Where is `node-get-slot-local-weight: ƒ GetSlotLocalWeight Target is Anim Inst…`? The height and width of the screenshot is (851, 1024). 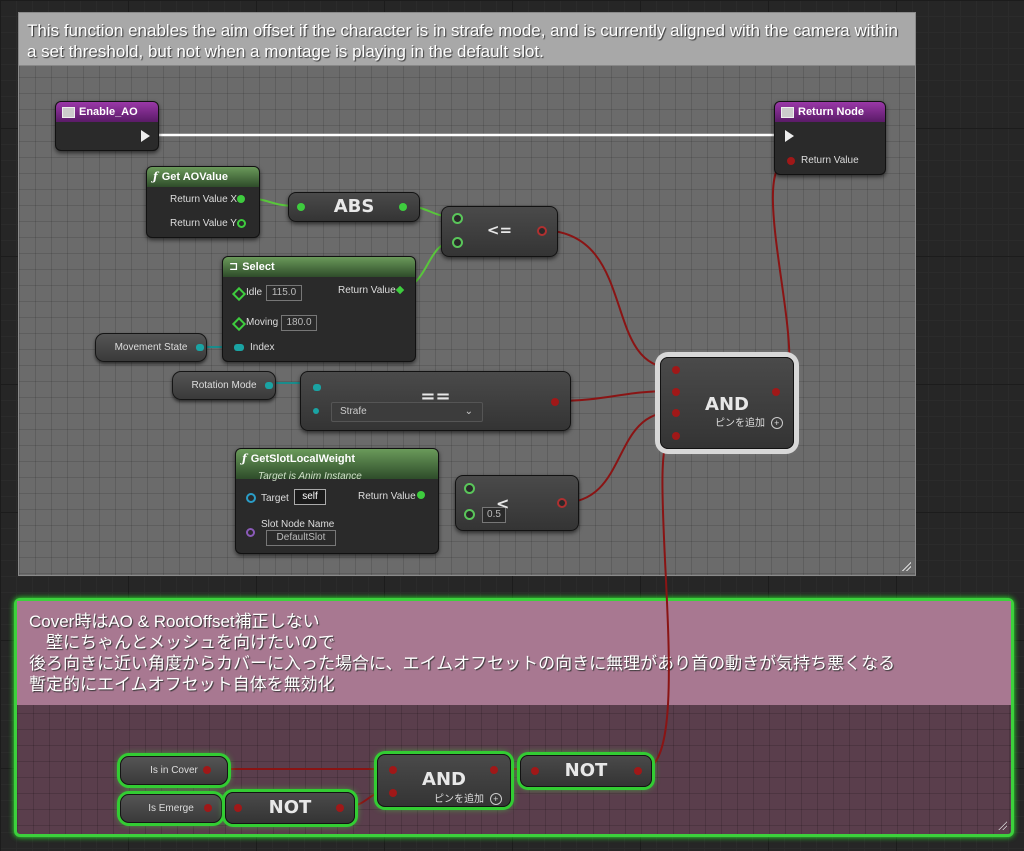 node-get-slot-local-weight: ƒ GetSlotLocalWeight Target is Anim Inst… is located at coordinates (337, 501).